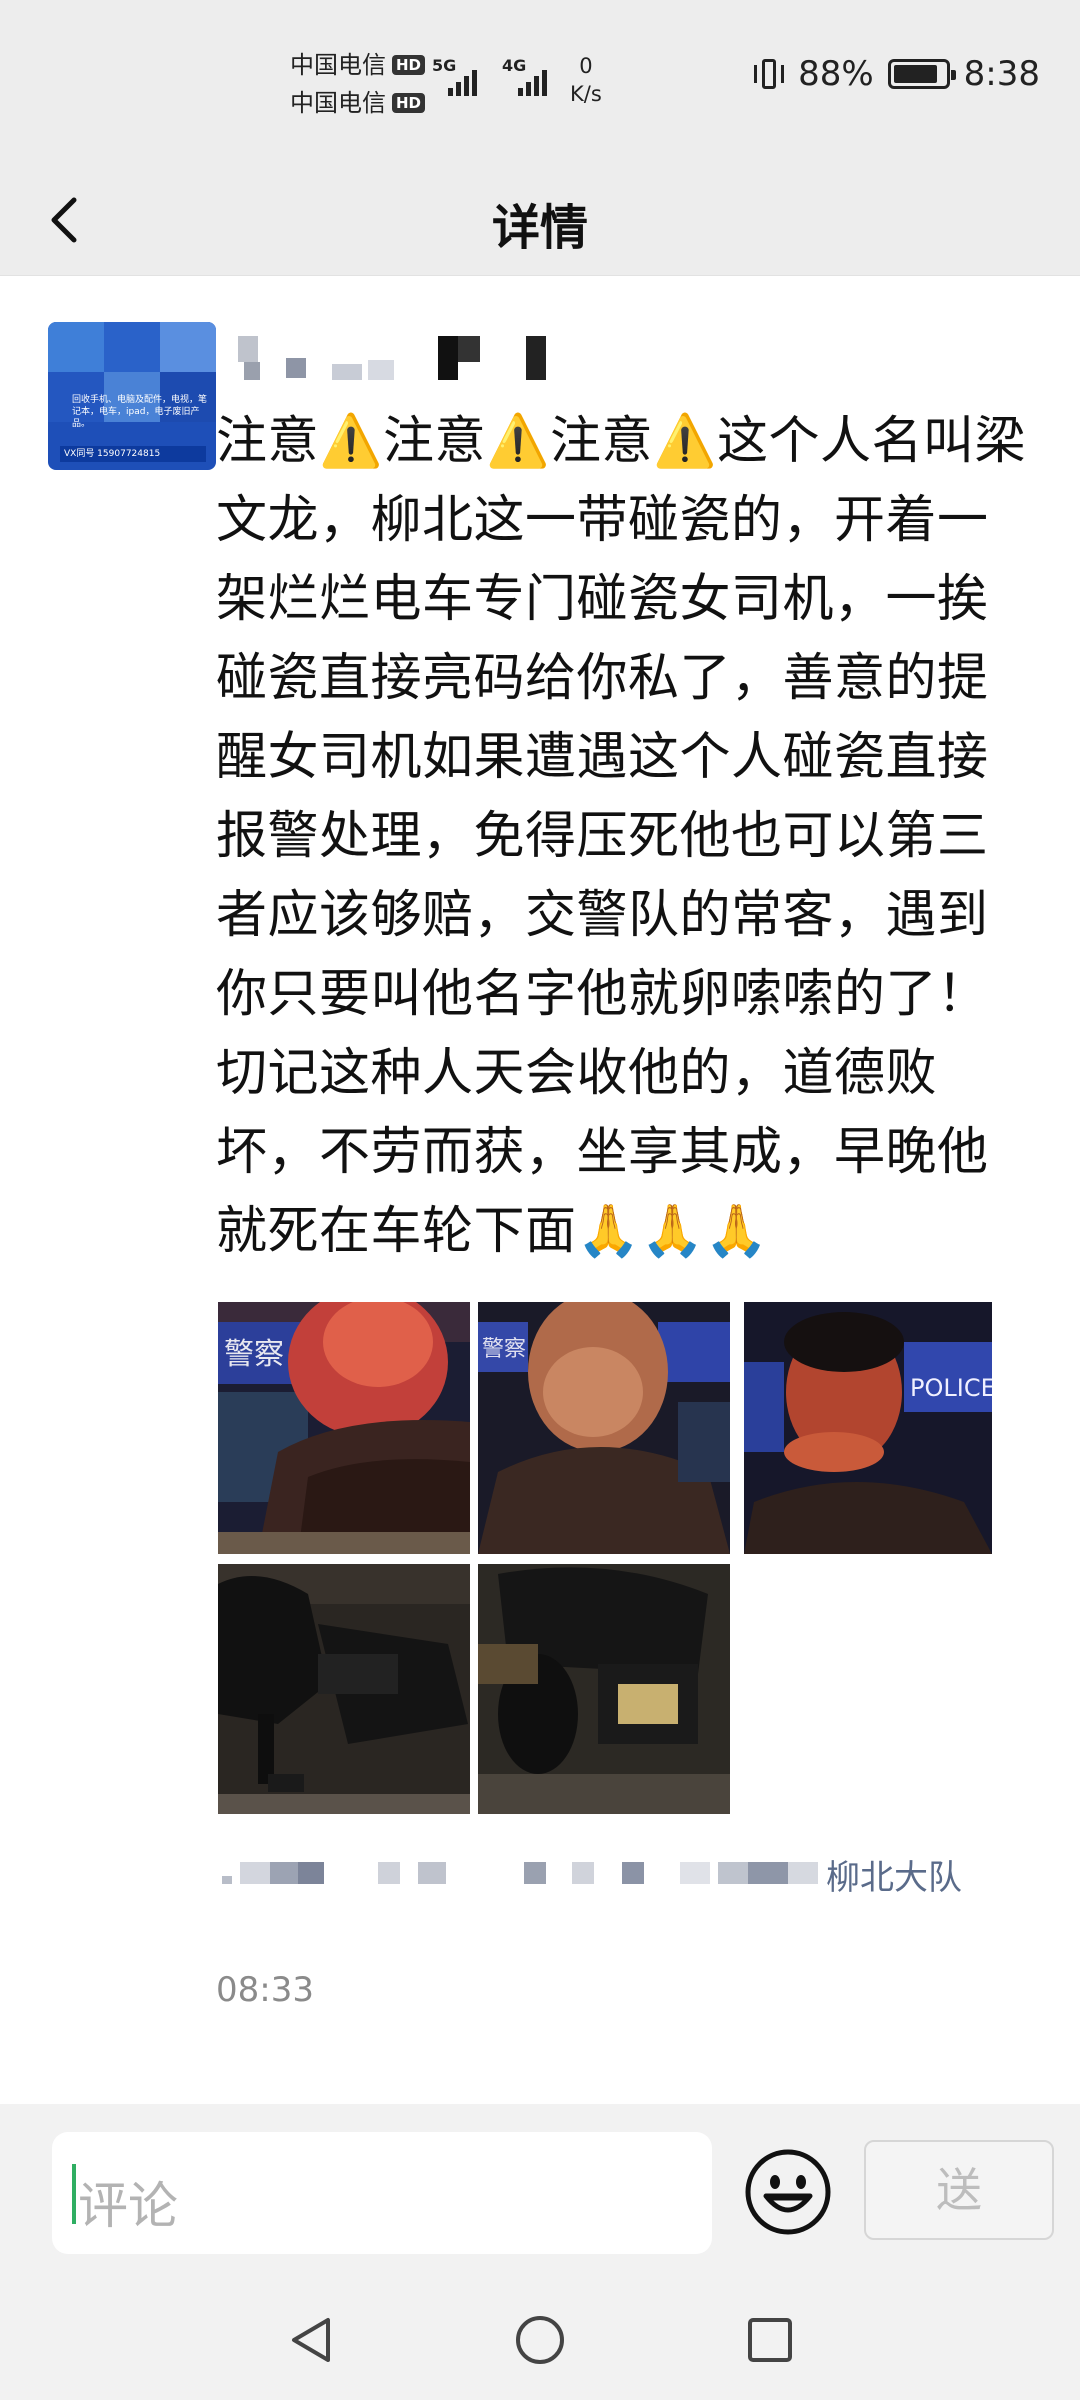 The width and height of the screenshot is (1080, 2400). I want to click on photo-thumbnail: POLICE, so click(868, 1428).